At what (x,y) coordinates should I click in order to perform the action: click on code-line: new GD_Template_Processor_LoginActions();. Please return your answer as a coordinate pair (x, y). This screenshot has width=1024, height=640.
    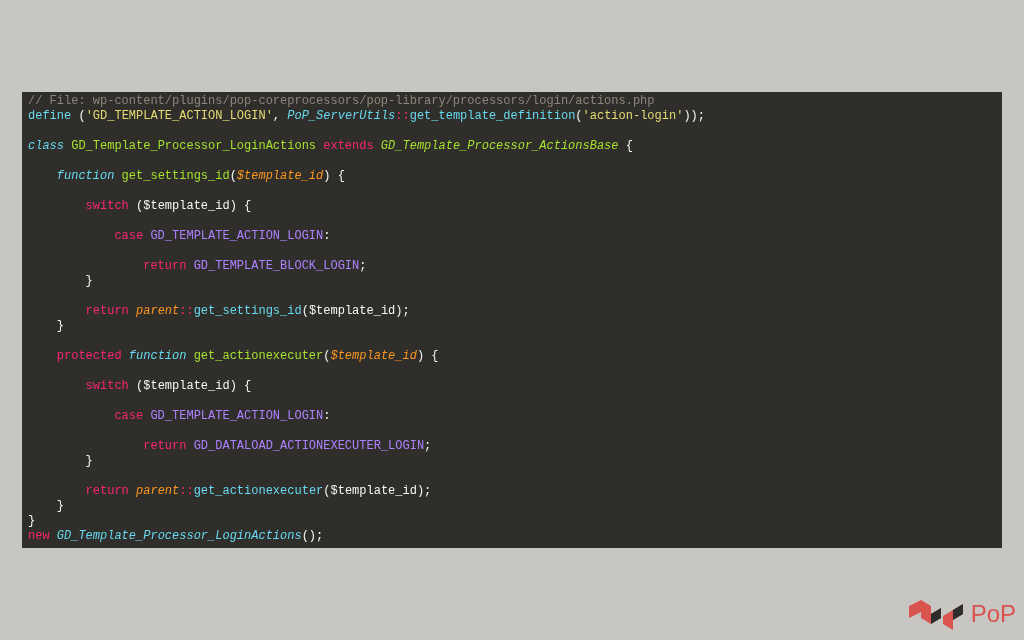
    Looking at the image, I should click on (176, 536).